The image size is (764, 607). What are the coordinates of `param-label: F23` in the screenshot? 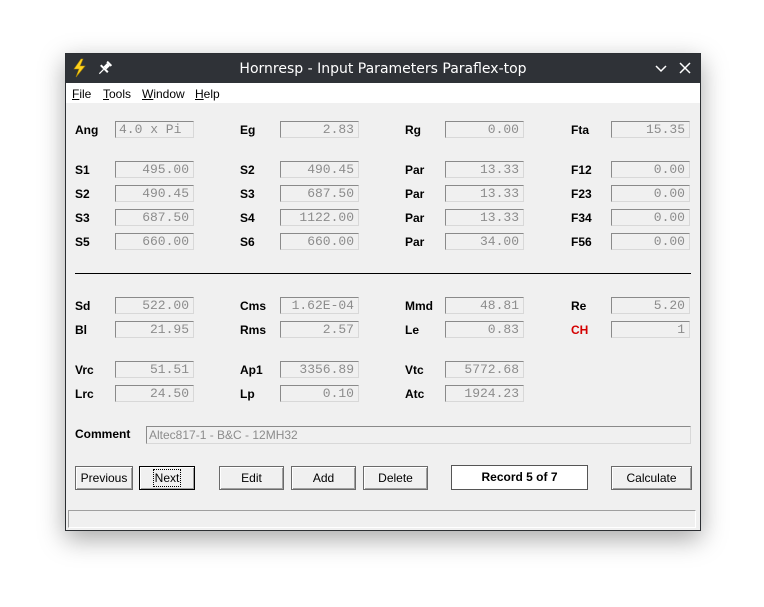 It's located at (581, 194).